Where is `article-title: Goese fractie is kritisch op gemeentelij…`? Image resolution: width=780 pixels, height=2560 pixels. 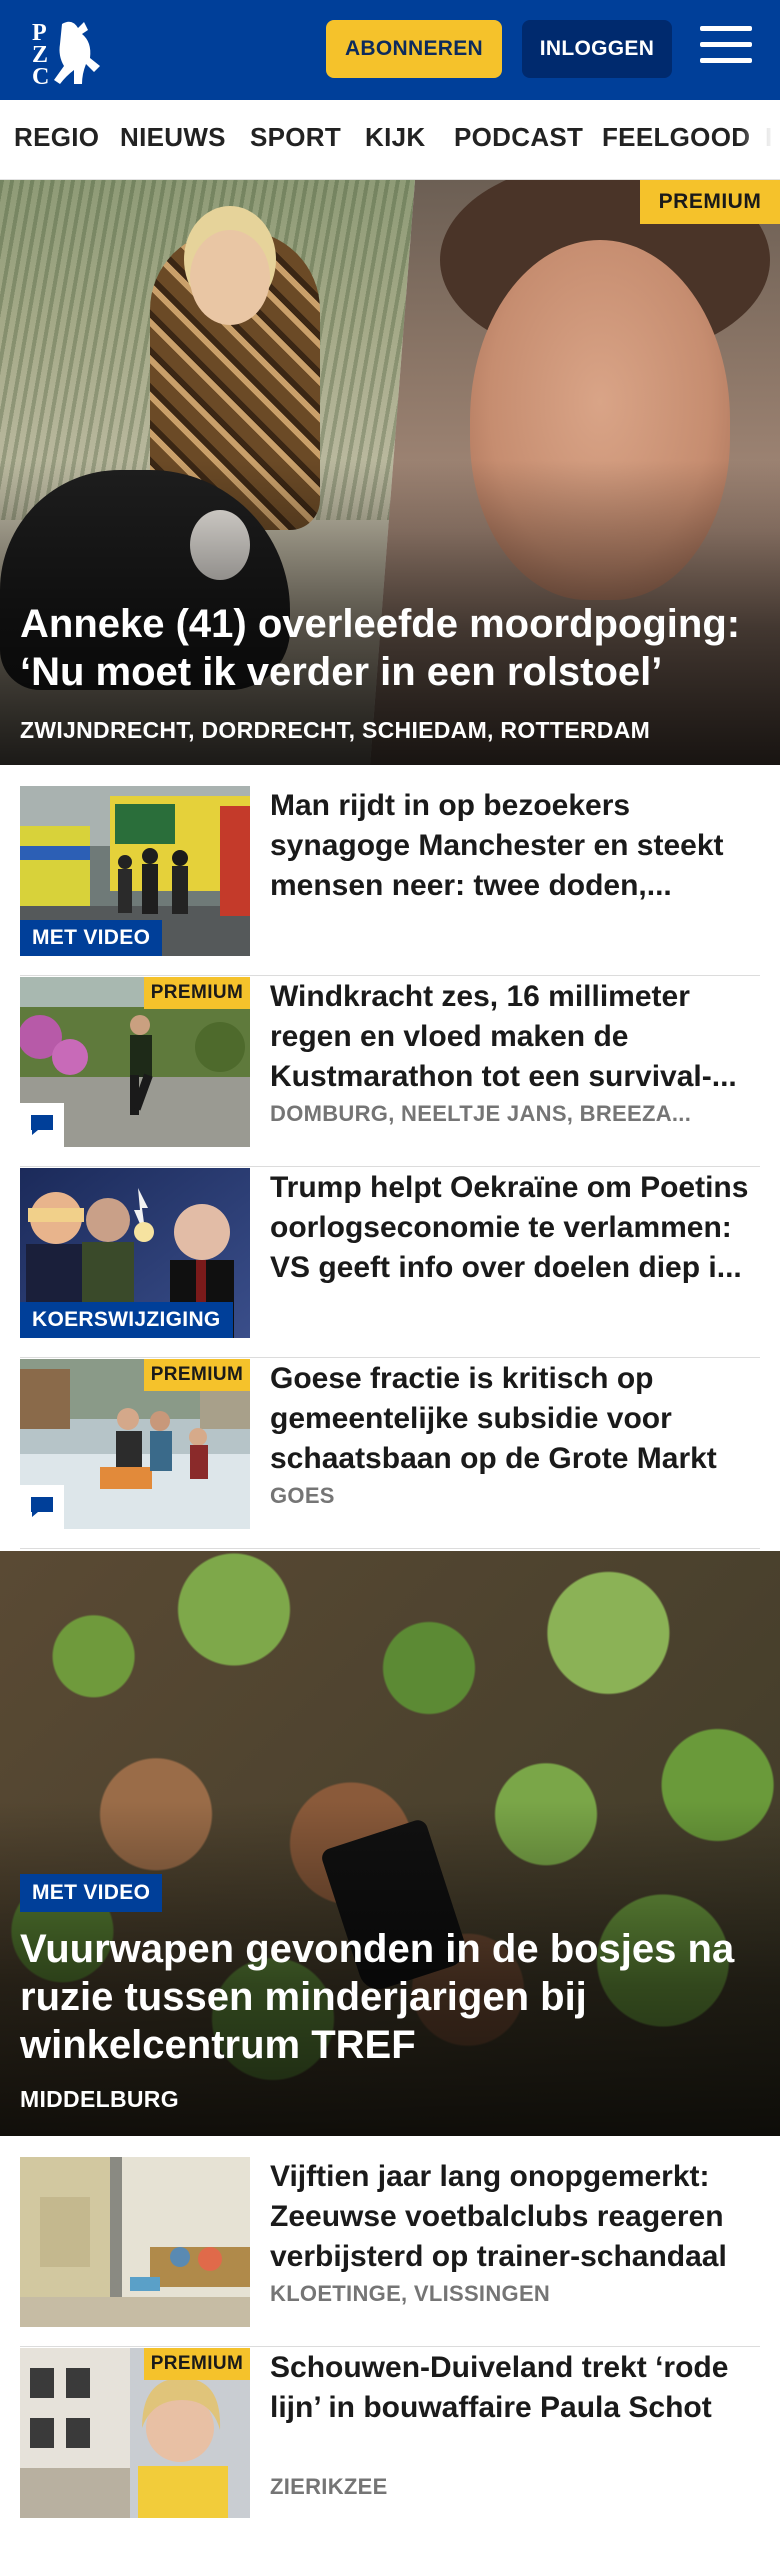
article-title: Goese fractie is kritisch op gemeentelij… is located at coordinates (515, 1419).